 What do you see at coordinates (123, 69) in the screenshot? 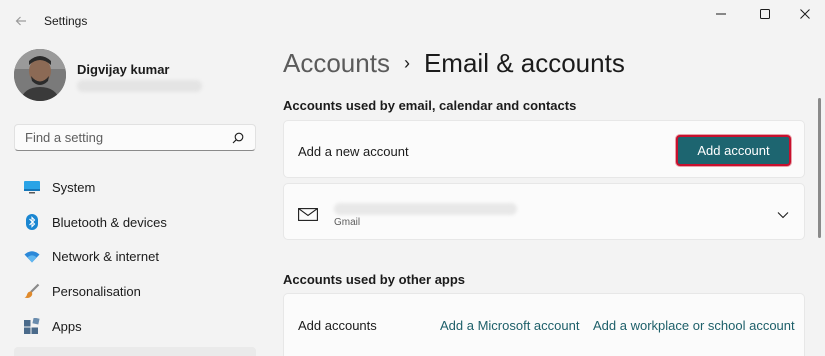
I see `user-name: Digvijay kumar` at bounding box center [123, 69].